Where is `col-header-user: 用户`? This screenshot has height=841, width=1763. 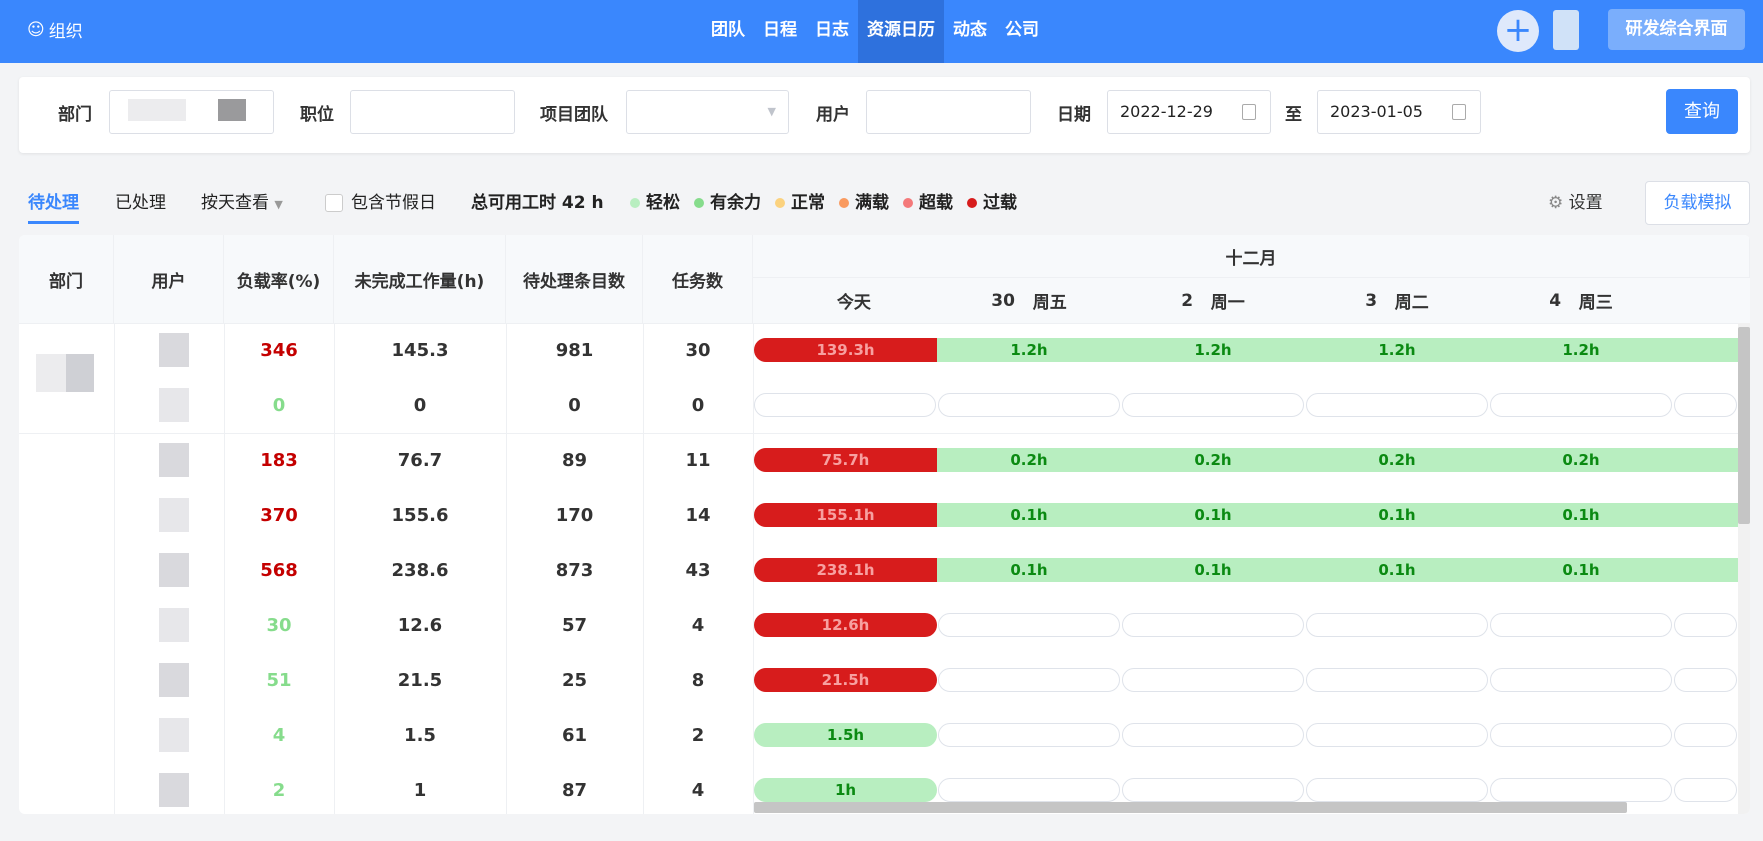 col-header-user: 用户 is located at coordinates (169, 279).